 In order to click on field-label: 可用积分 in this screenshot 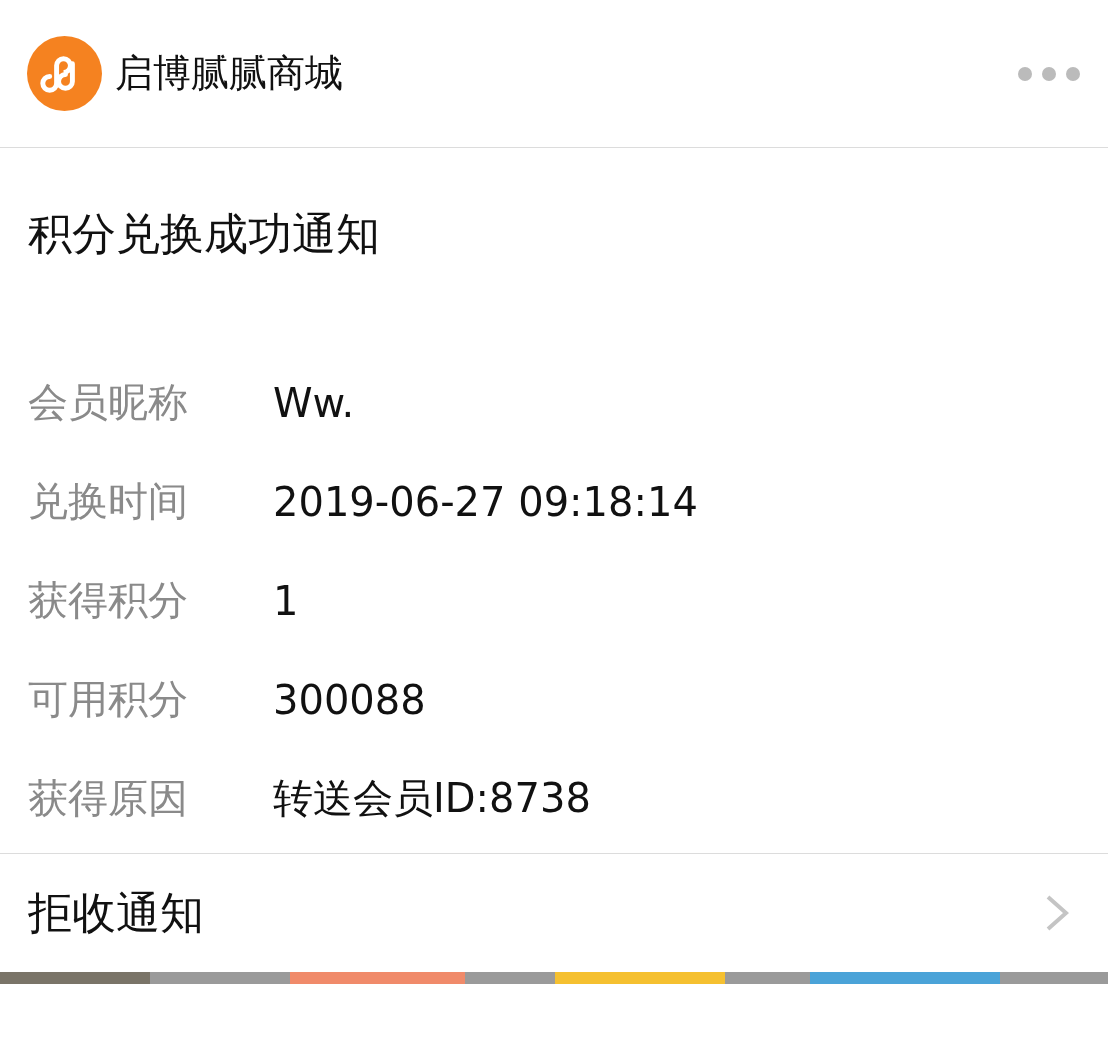, I will do `click(108, 699)`.